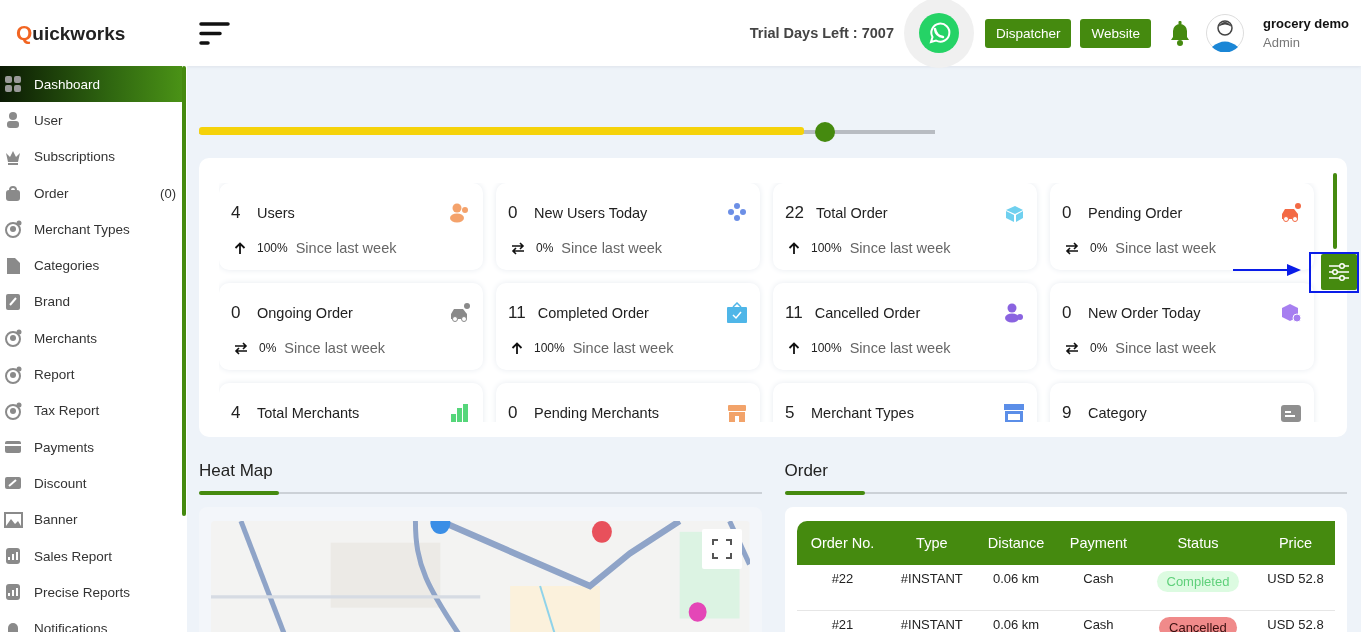  I want to click on sidebar-item: Brand, so click(91, 302).